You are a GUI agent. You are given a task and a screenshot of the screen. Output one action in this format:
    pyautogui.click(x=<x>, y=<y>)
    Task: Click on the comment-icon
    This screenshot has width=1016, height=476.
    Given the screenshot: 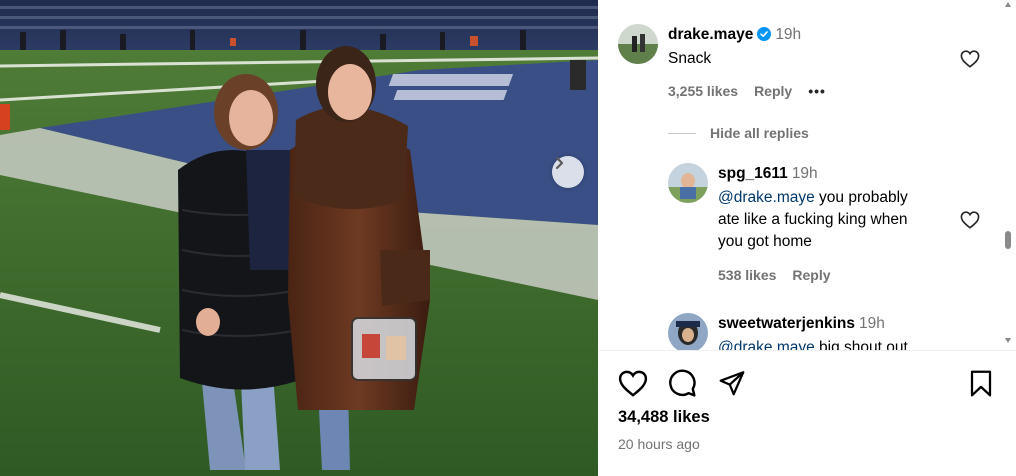 What is the action you would take?
    pyautogui.click(x=682, y=383)
    